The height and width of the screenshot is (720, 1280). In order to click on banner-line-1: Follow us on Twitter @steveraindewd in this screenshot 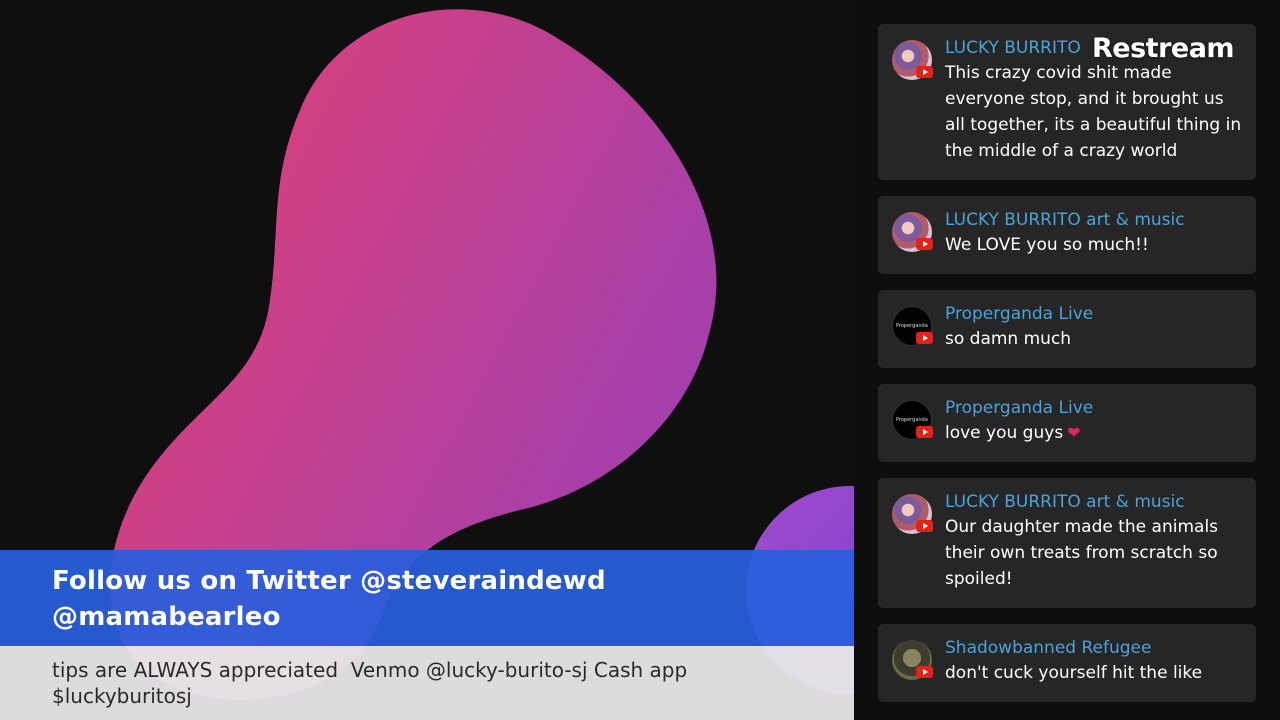, I will do `click(329, 581)`.